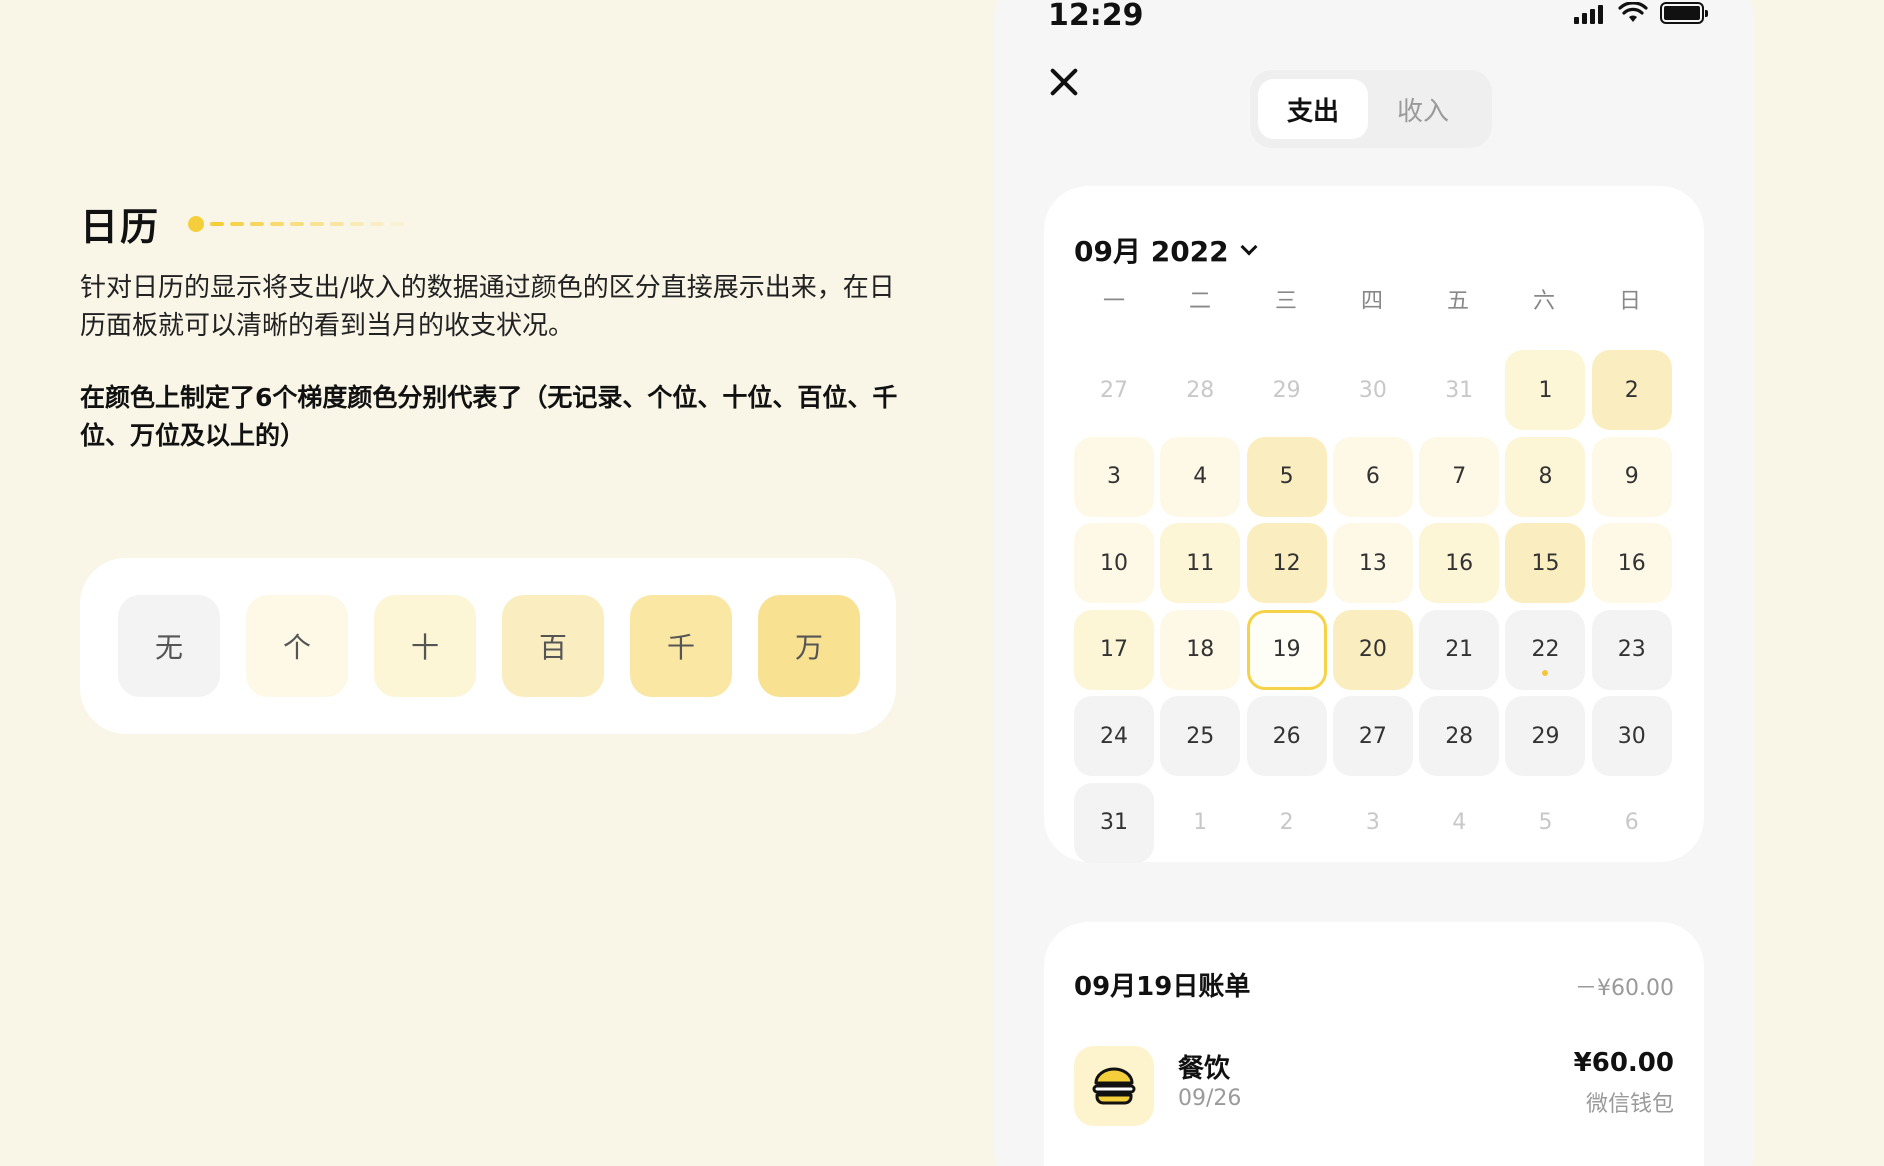  I want to click on calendar-day: 26, so click(1286, 736).